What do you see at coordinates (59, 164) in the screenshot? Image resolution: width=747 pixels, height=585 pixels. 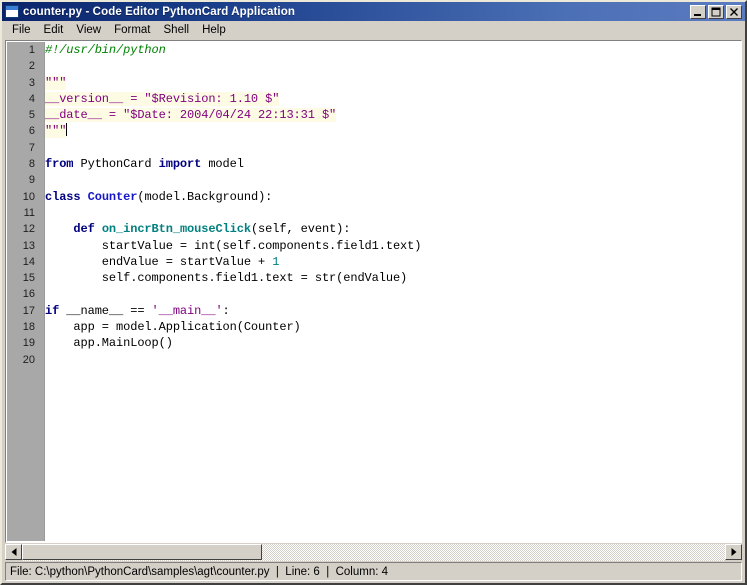 I see `code-token: from` at bounding box center [59, 164].